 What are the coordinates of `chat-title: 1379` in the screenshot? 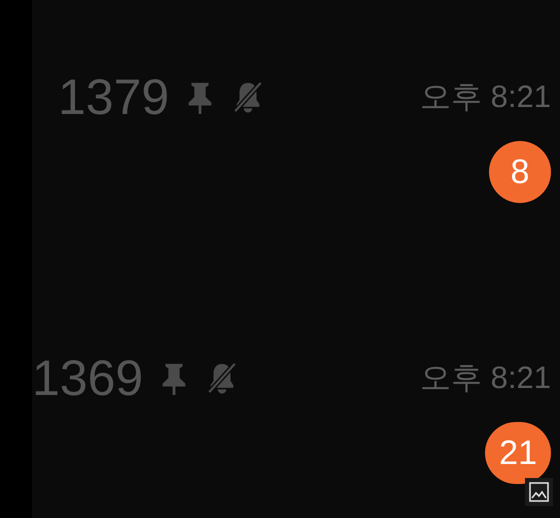 It's located at (114, 97).